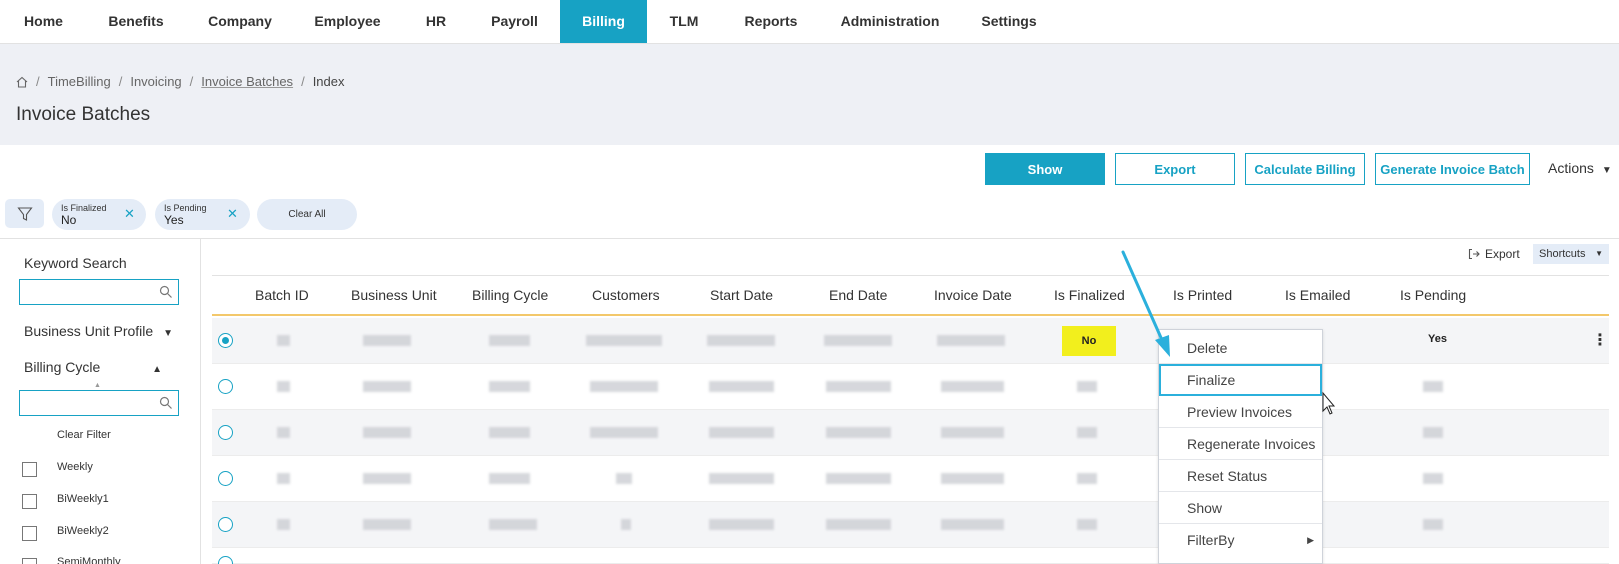  What do you see at coordinates (1240, 540) in the screenshot?
I see `menu-item-filterby: FilterBy ▶` at bounding box center [1240, 540].